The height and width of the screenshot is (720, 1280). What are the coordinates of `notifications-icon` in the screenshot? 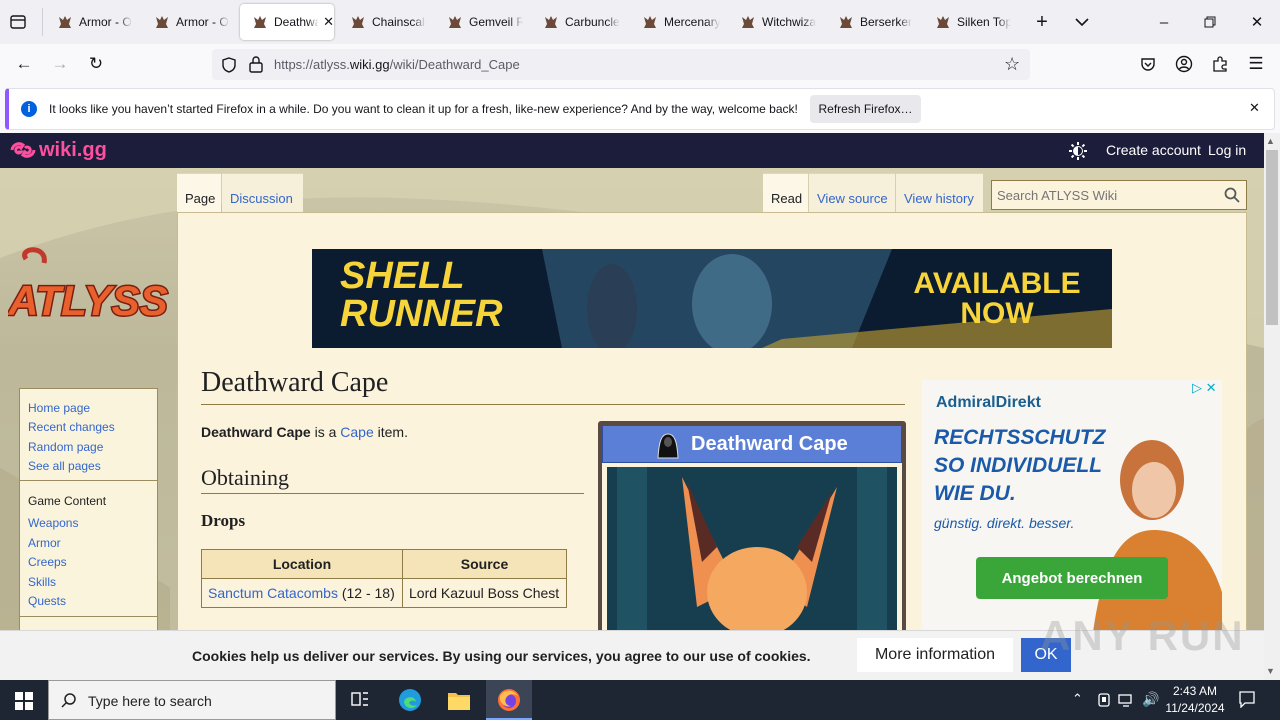 It's located at (1247, 699).